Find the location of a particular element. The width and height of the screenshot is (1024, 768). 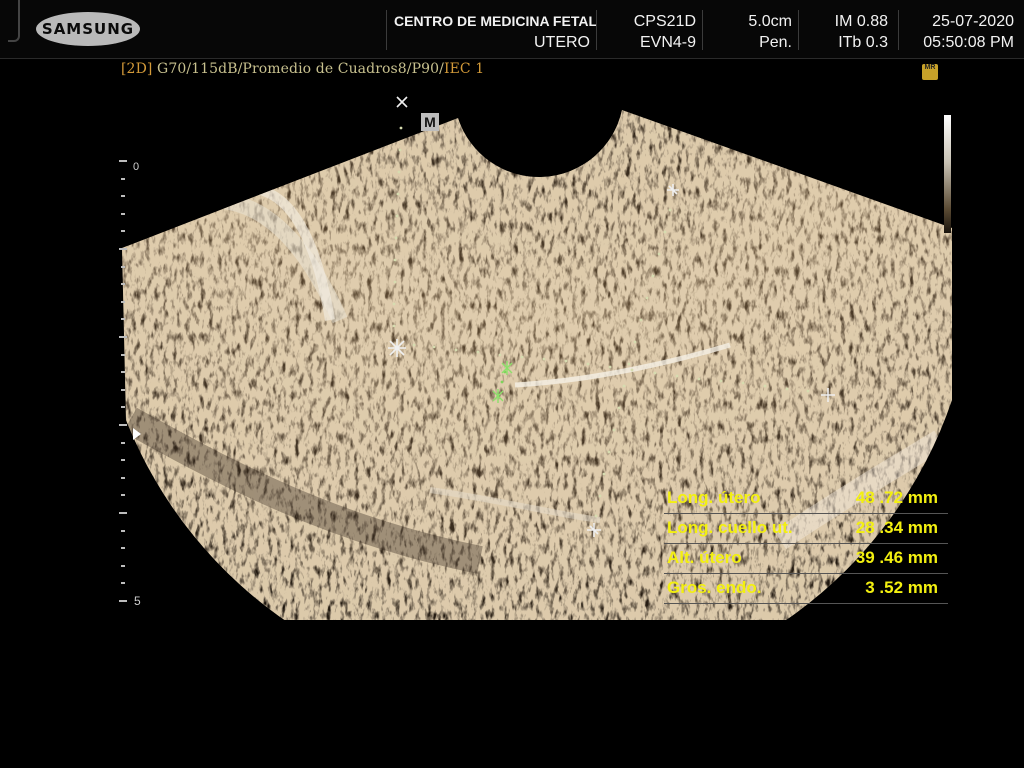

datetime: 25-07-2020 05:50:08 PM is located at coordinates (959, 32).